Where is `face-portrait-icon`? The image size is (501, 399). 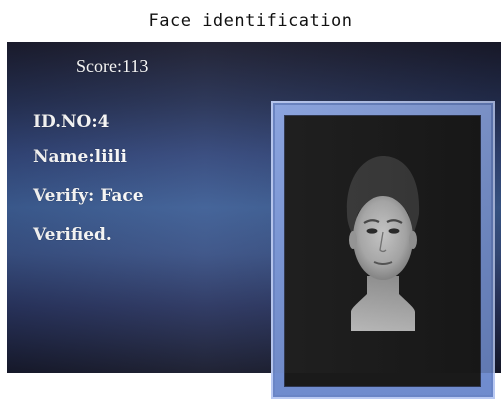 face-portrait-icon is located at coordinates (383, 243).